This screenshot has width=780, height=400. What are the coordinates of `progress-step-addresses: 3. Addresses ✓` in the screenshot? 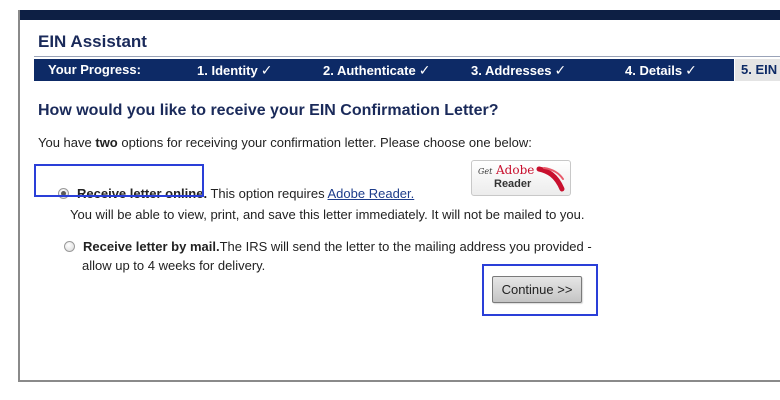 It's located at (518, 70).